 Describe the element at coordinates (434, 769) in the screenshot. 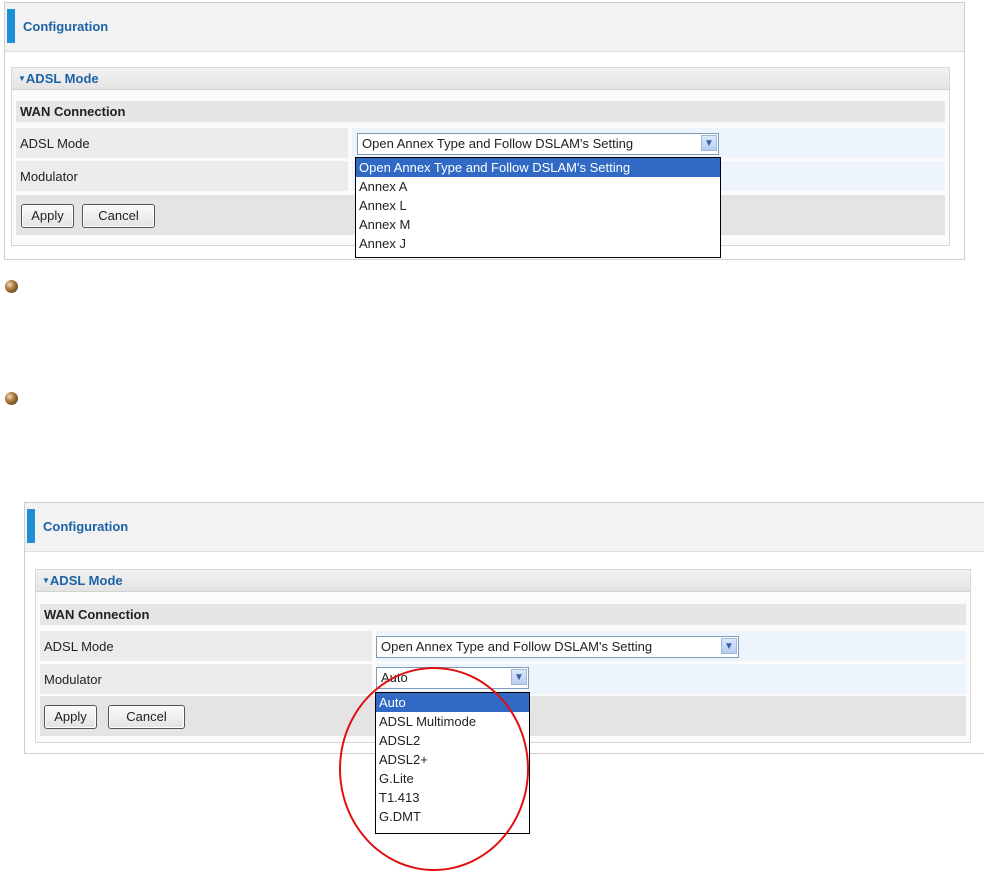

I see `highlight-circle` at that location.